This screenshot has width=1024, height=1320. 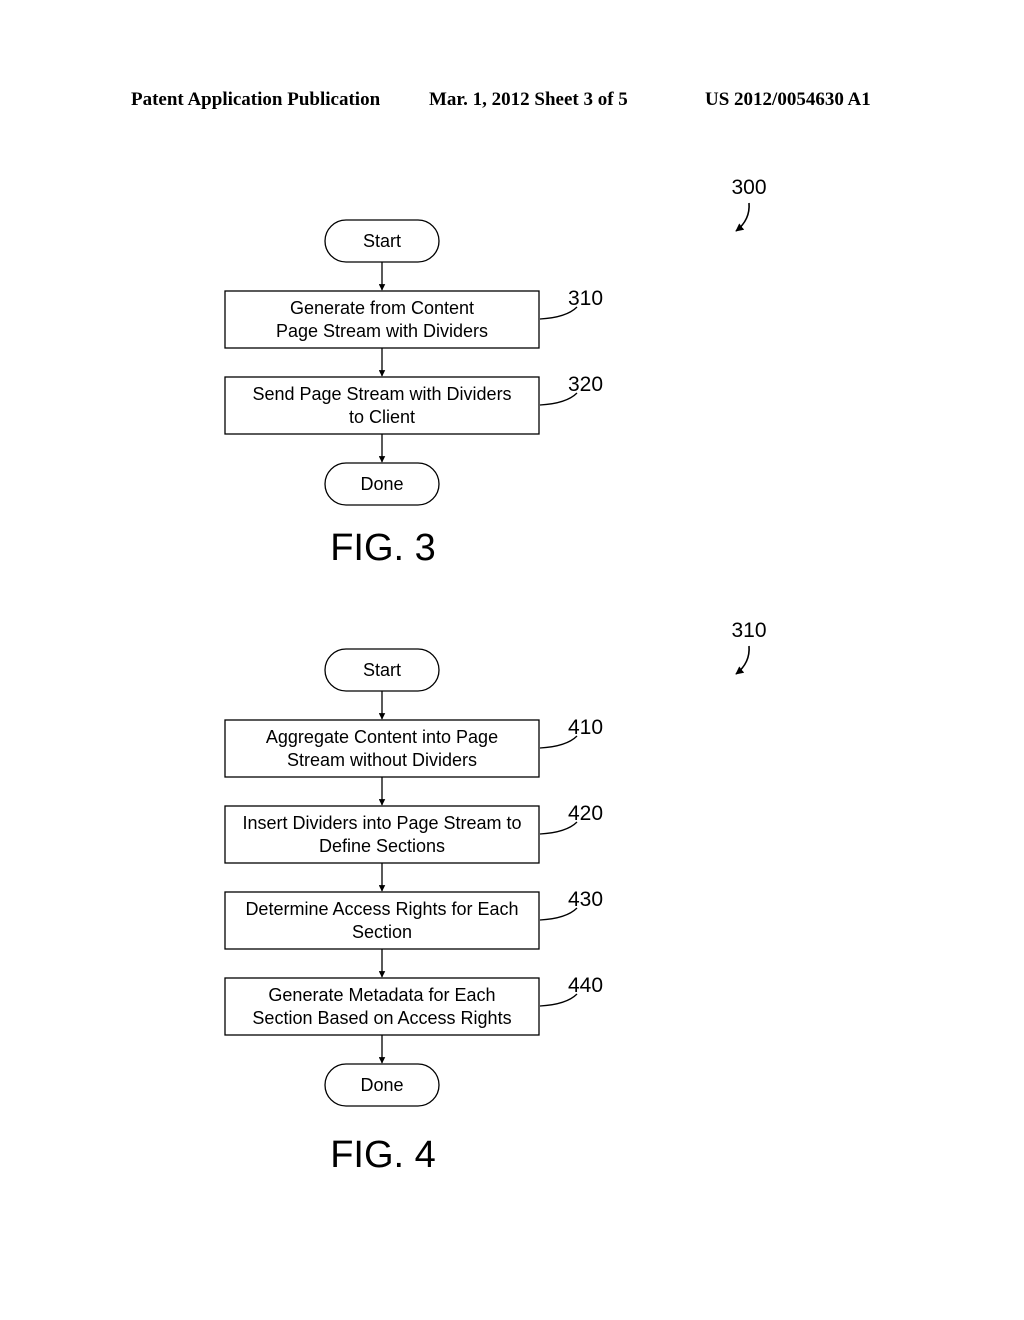 What do you see at coordinates (382, 760) in the screenshot?
I see `step-text-line: Stream without Dividers` at bounding box center [382, 760].